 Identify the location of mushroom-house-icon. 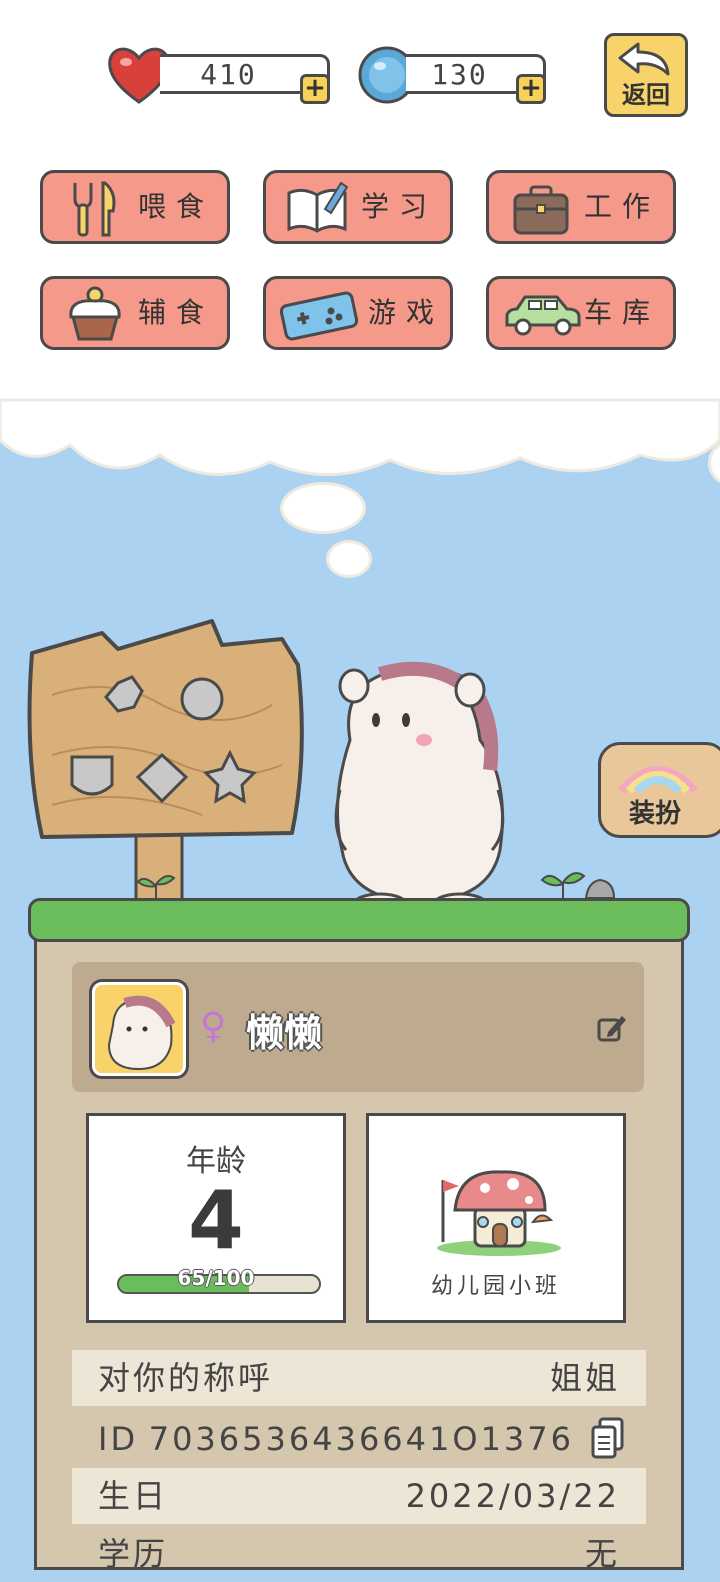
(499, 1213).